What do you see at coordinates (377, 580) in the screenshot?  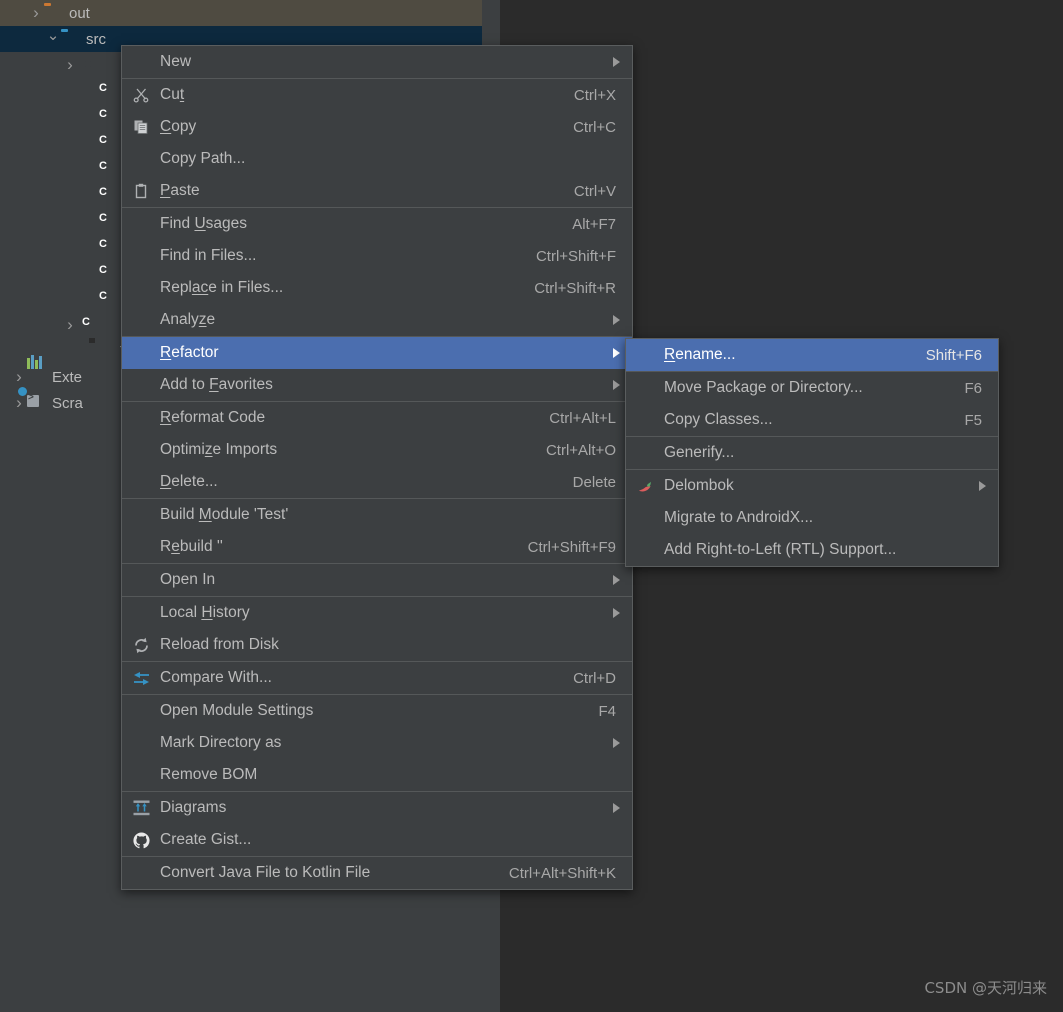 I see `menu-item-open-in: Open In` at bounding box center [377, 580].